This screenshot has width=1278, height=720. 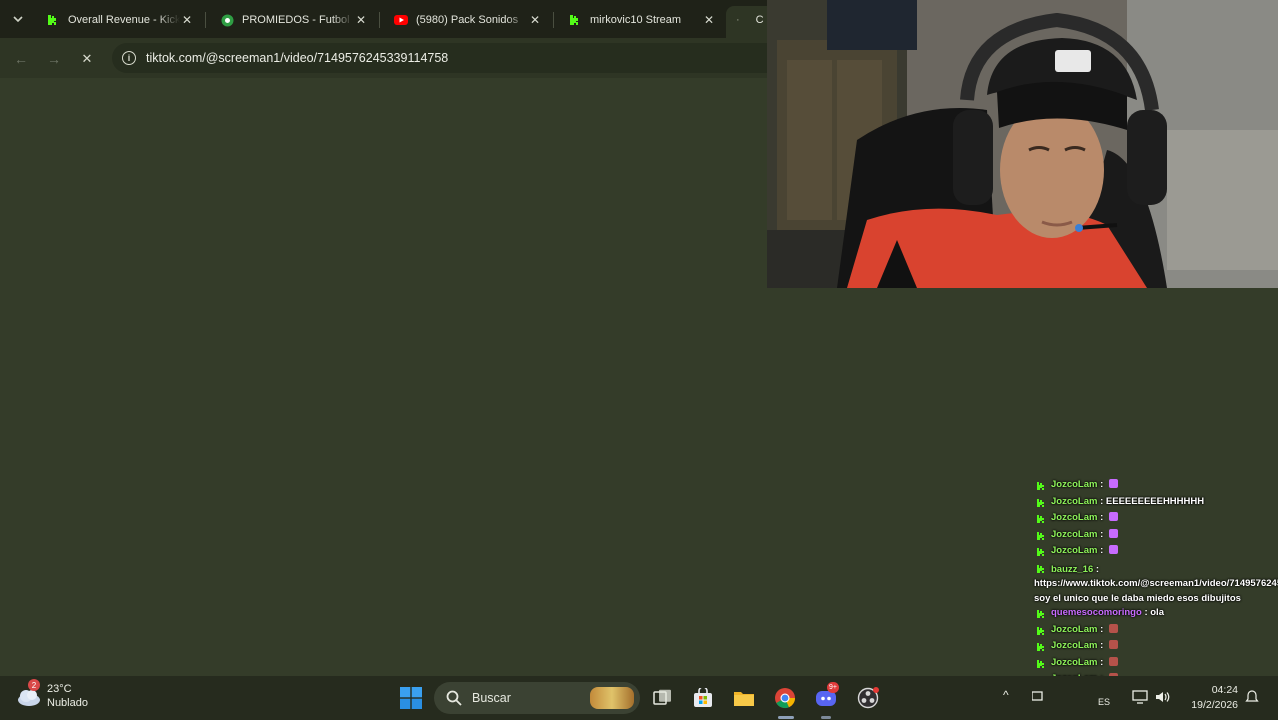 I want to click on chat-username: quemesocomoringo, so click(x=1096, y=612).